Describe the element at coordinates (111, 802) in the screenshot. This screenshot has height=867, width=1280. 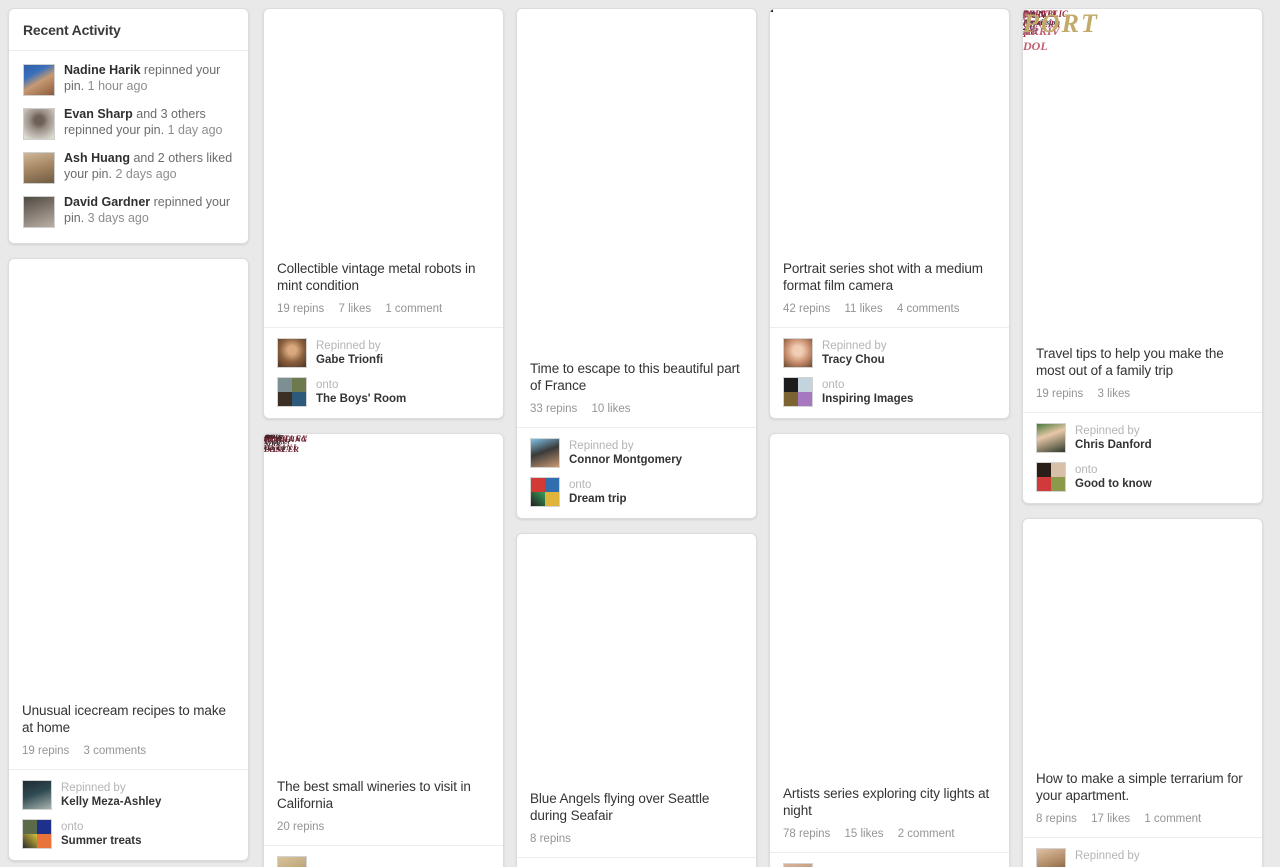
I see `repinner-name: Kelly Meza-Ashley` at that location.